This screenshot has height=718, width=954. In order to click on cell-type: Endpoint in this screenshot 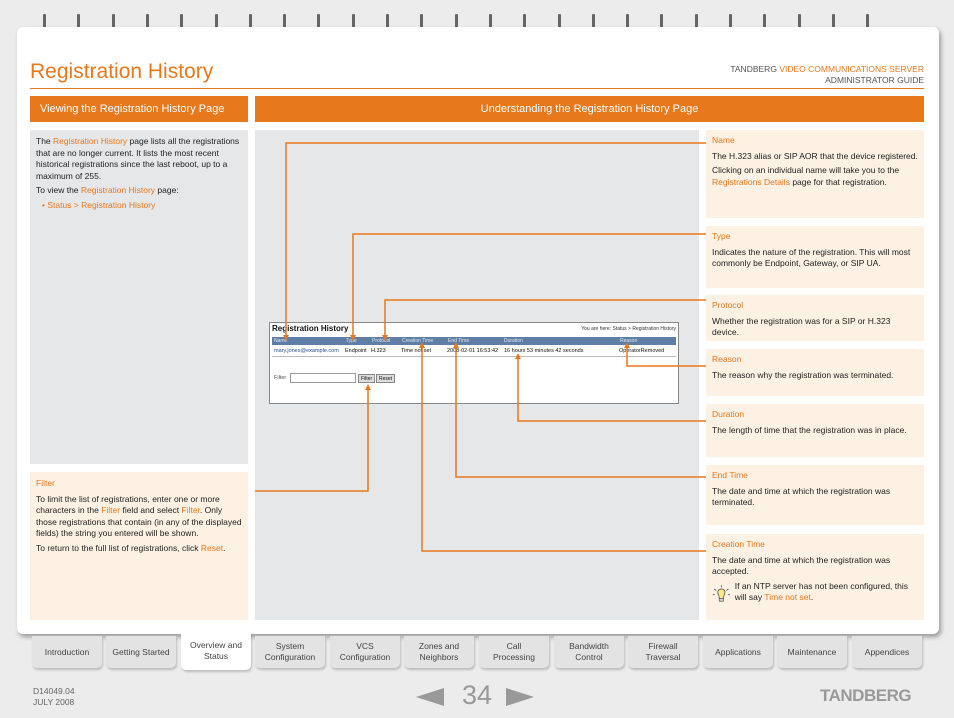, I will do `click(356, 351)`.